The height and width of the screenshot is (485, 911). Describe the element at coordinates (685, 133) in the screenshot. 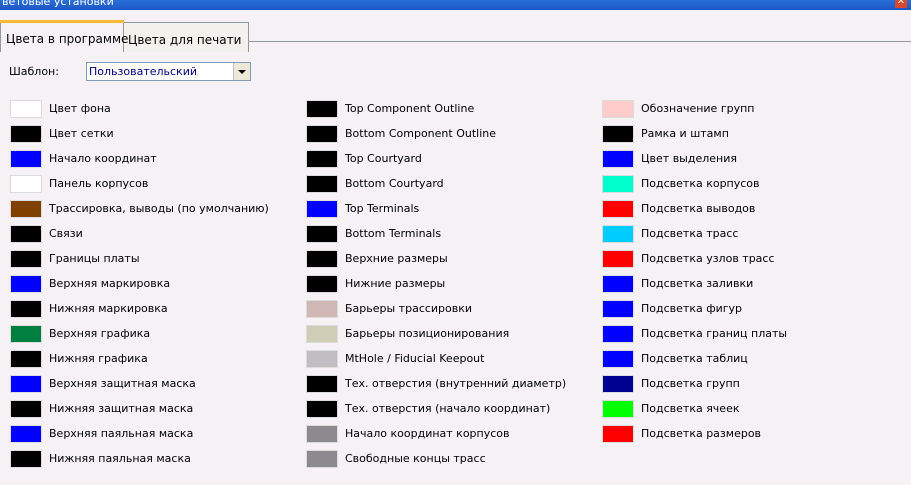

I see `color-item-label: Рамка и штамп` at that location.